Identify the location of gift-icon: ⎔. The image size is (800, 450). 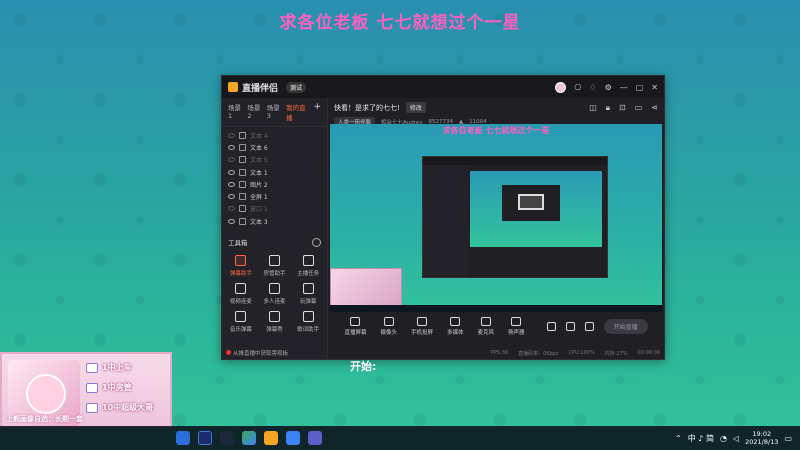
(577, 87).